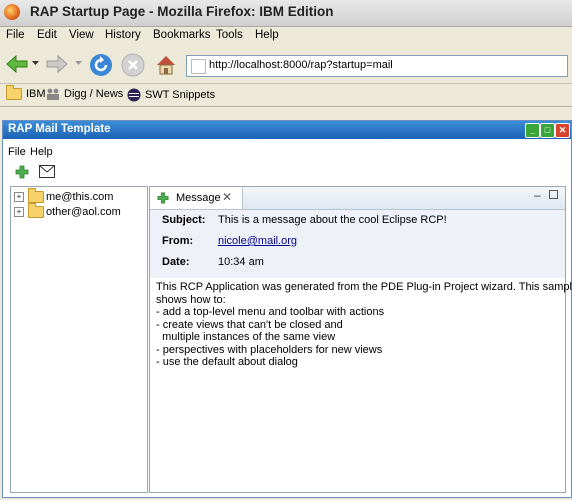  I want to click on rap-menu-file: File, so click(17, 152).